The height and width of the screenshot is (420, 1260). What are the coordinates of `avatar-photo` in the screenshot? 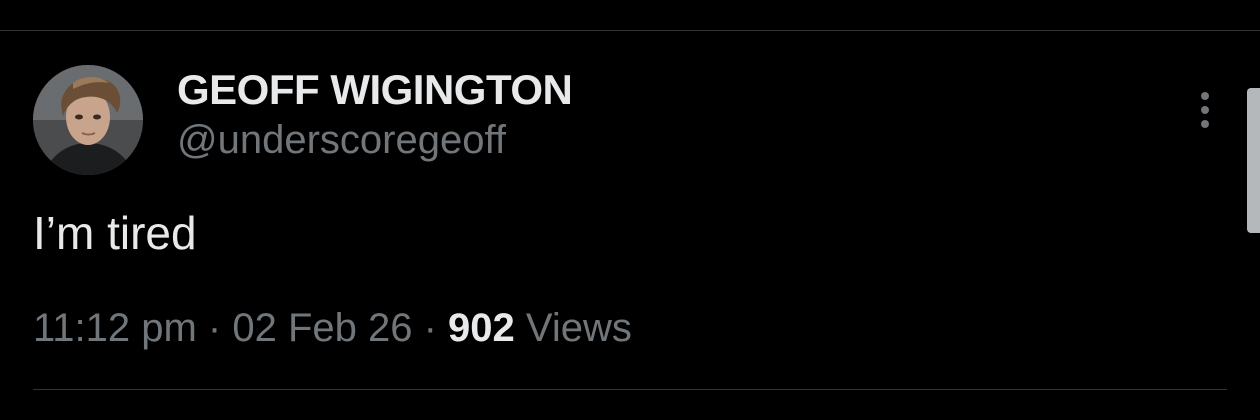 It's located at (88, 120).